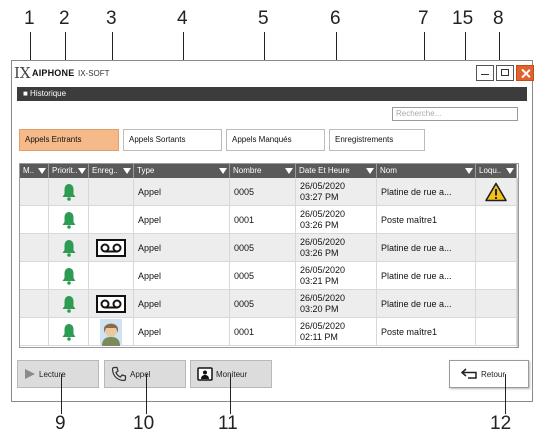 This screenshot has width=534, height=435. Describe the element at coordinates (501, 423) in the screenshot. I see `callout-12: 12` at that location.